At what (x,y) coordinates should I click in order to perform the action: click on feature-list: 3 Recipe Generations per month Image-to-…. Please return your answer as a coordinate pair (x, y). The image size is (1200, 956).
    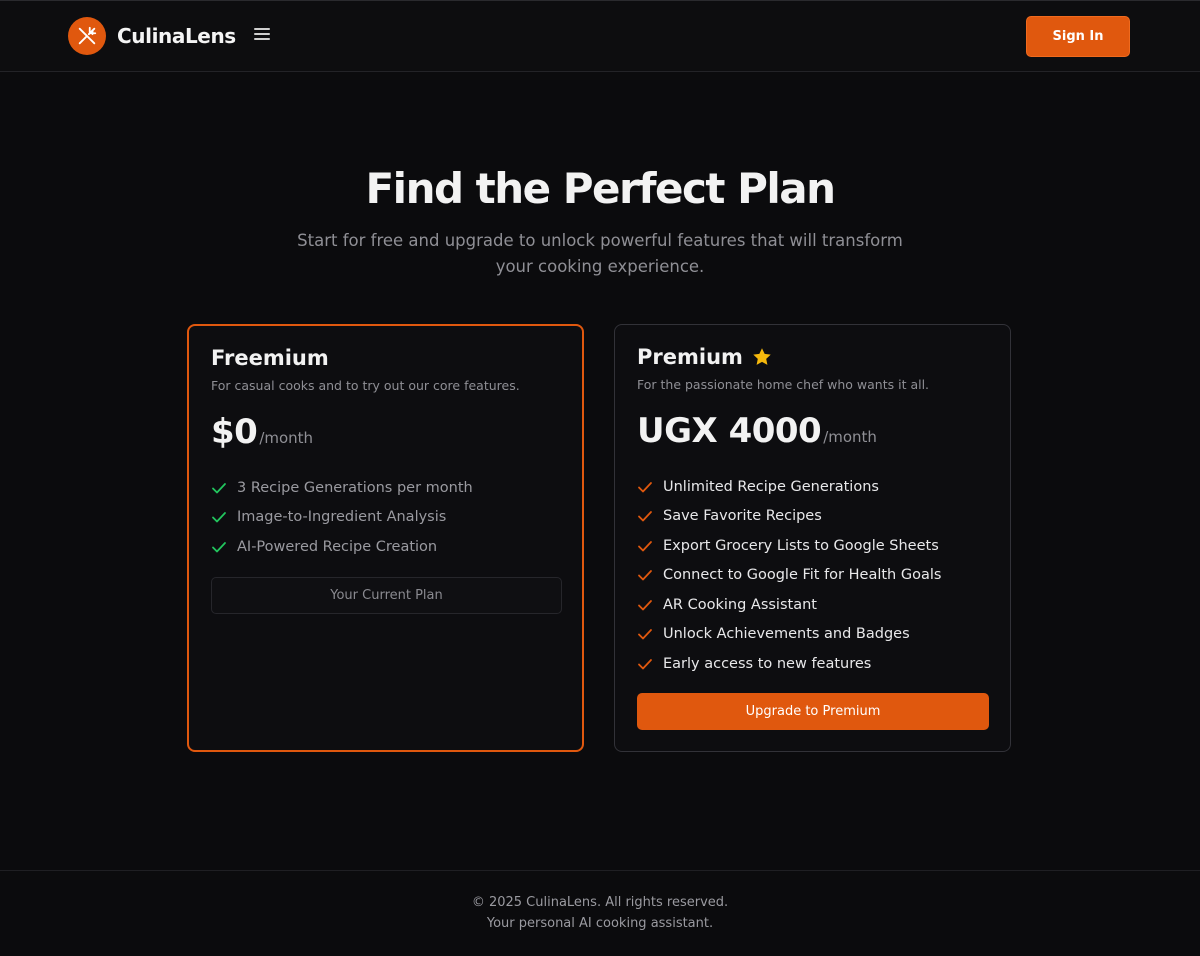
    Looking at the image, I should click on (342, 517).